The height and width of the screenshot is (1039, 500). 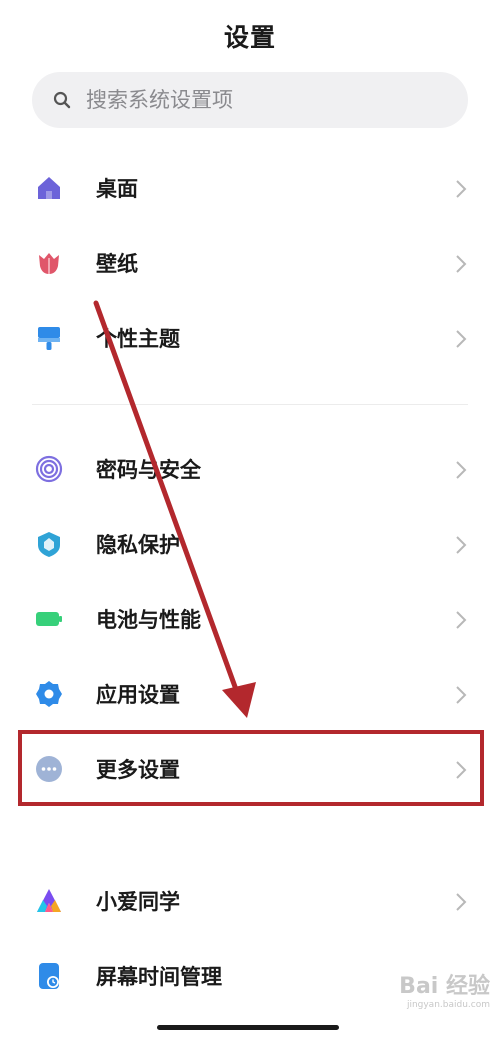 What do you see at coordinates (49, 619) in the screenshot?
I see `battery-icon` at bounding box center [49, 619].